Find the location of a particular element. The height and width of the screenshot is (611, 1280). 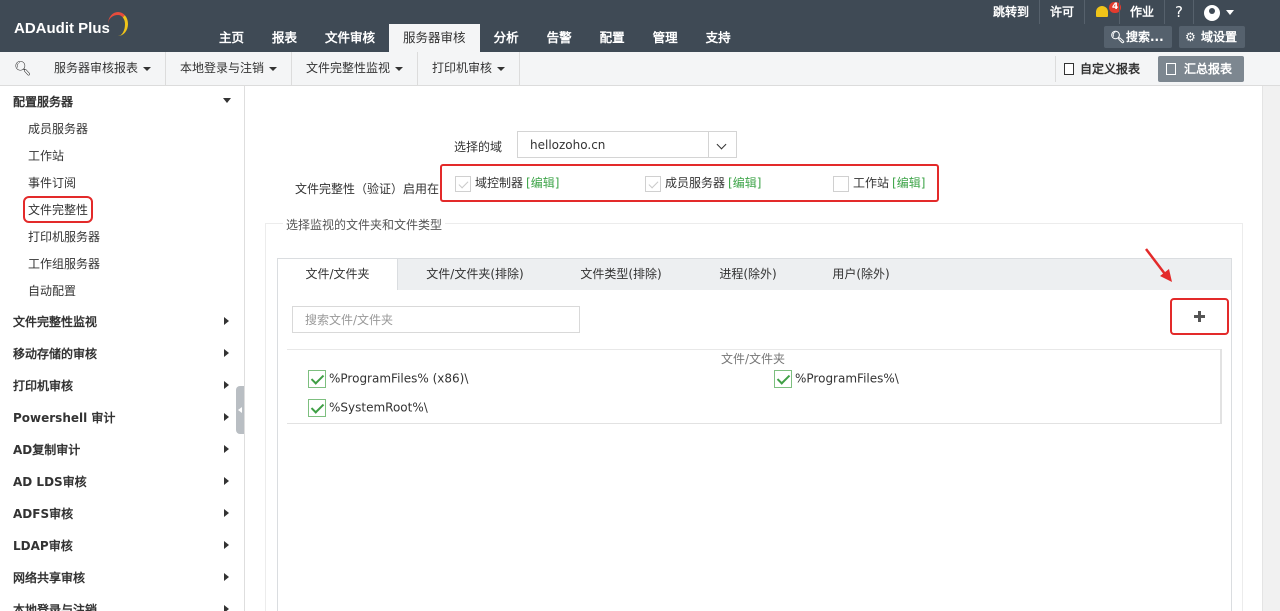

sidebar-item-member-servers: 成员服务器 is located at coordinates (58, 128).